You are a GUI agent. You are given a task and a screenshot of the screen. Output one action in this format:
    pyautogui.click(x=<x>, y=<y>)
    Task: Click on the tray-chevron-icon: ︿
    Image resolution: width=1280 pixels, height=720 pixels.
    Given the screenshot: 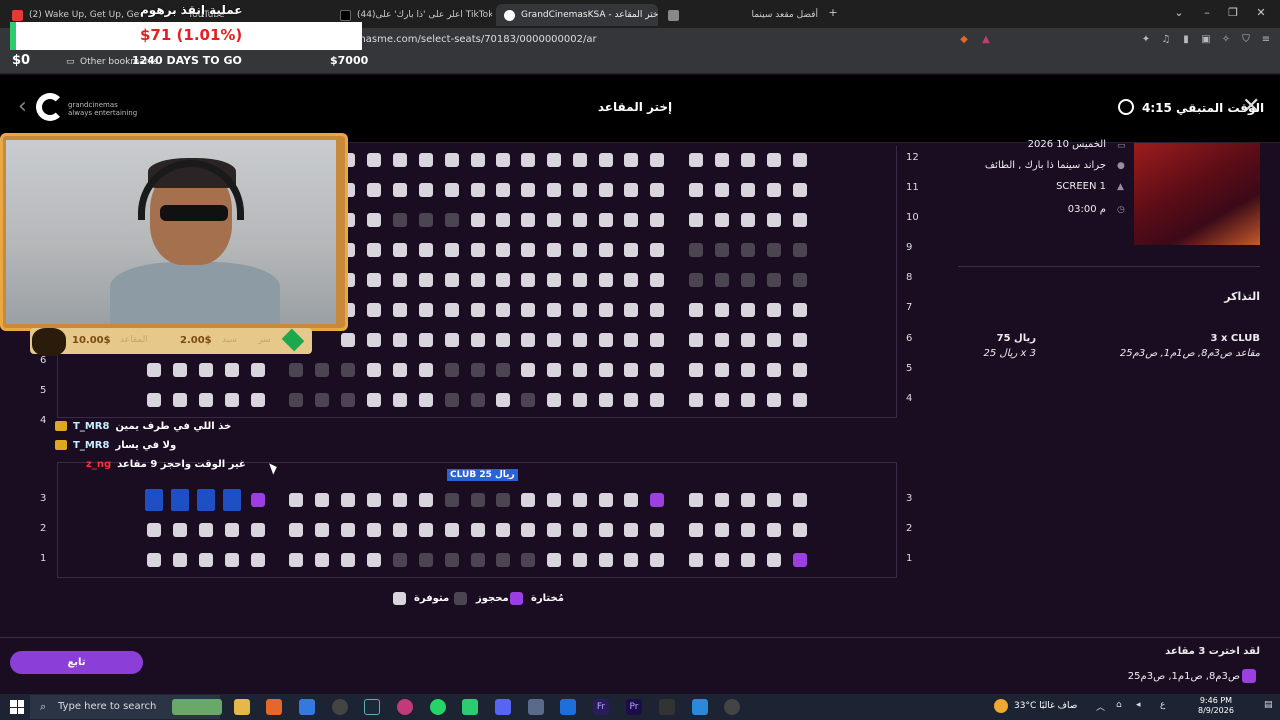 What is the action you would take?
    pyautogui.click(x=1100, y=706)
    